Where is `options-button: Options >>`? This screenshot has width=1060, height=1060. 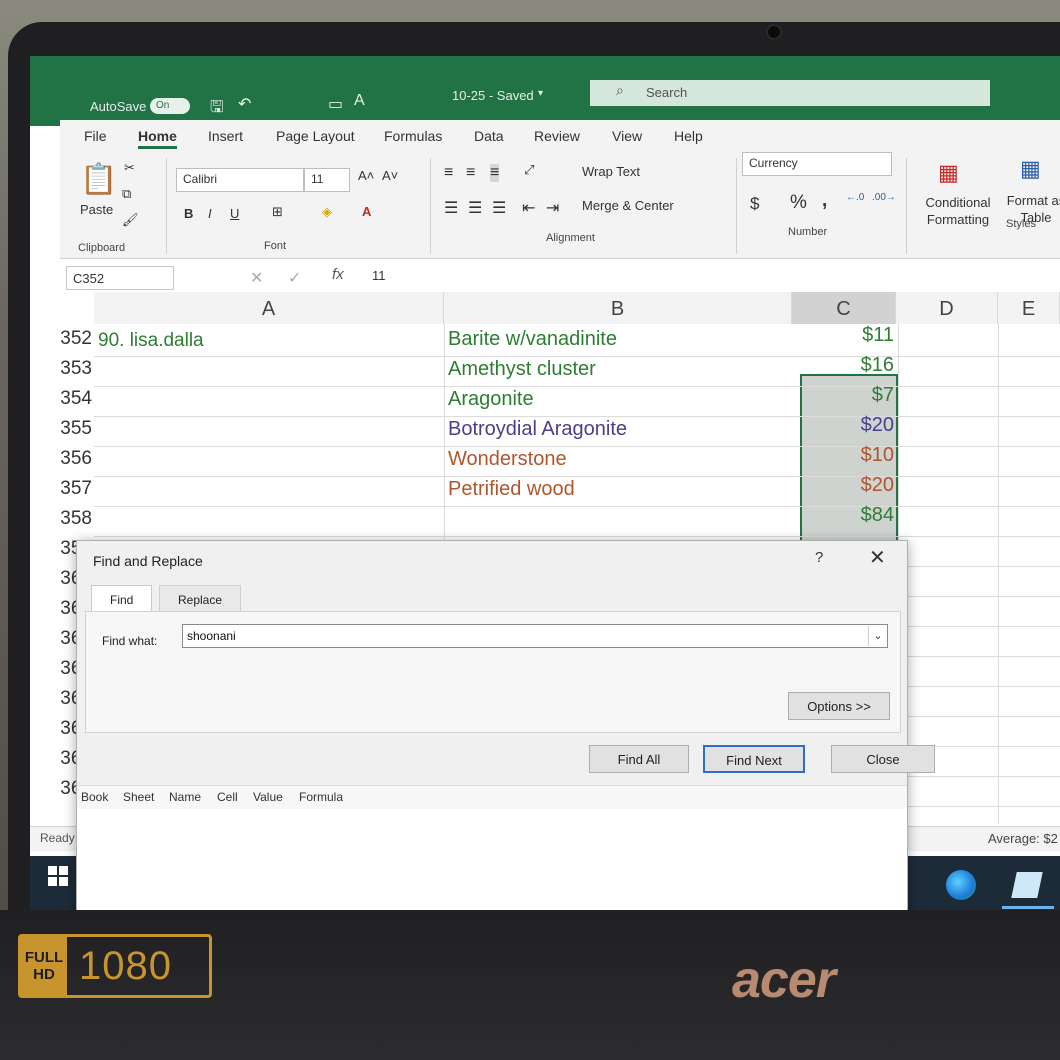 options-button: Options >> is located at coordinates (839, 706).